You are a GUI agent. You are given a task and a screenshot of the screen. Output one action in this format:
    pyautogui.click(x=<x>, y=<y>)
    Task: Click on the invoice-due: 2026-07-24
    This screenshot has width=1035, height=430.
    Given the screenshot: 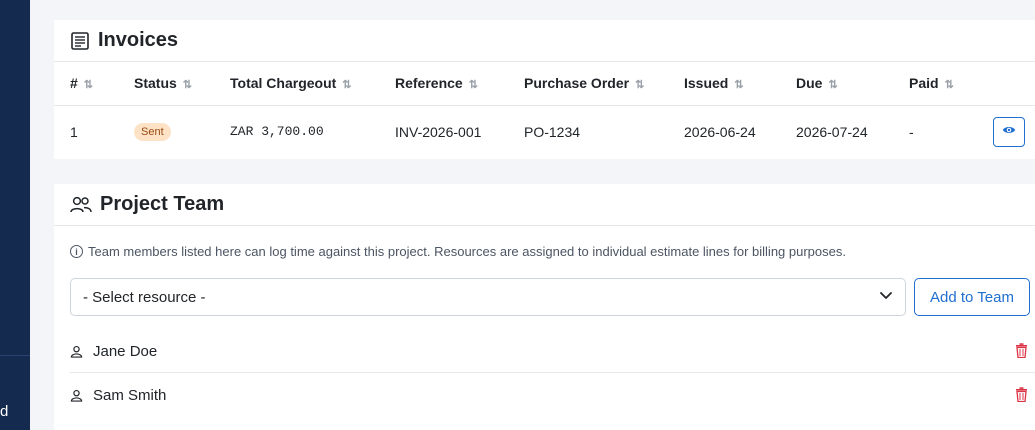 What is the action you would take?
    pyautogui.click(x=832, y=131)
    